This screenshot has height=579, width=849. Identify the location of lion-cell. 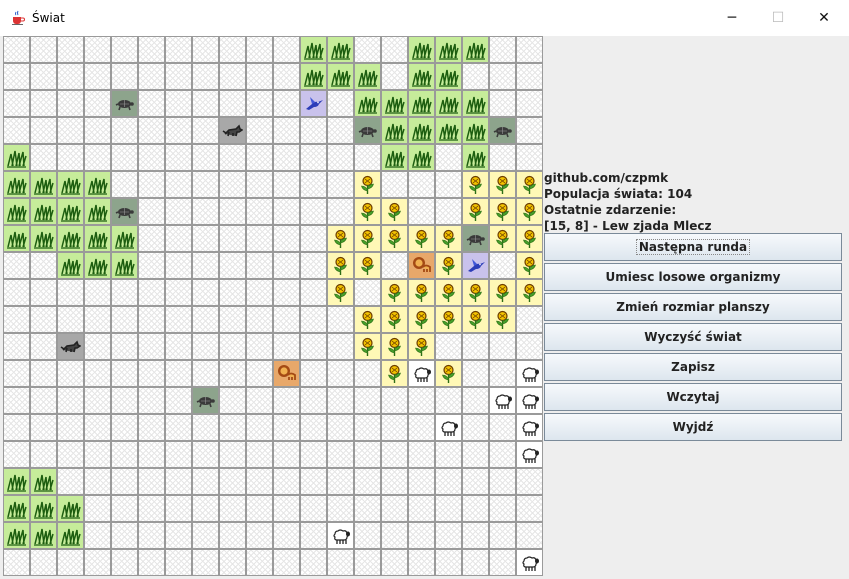
(286, 373).